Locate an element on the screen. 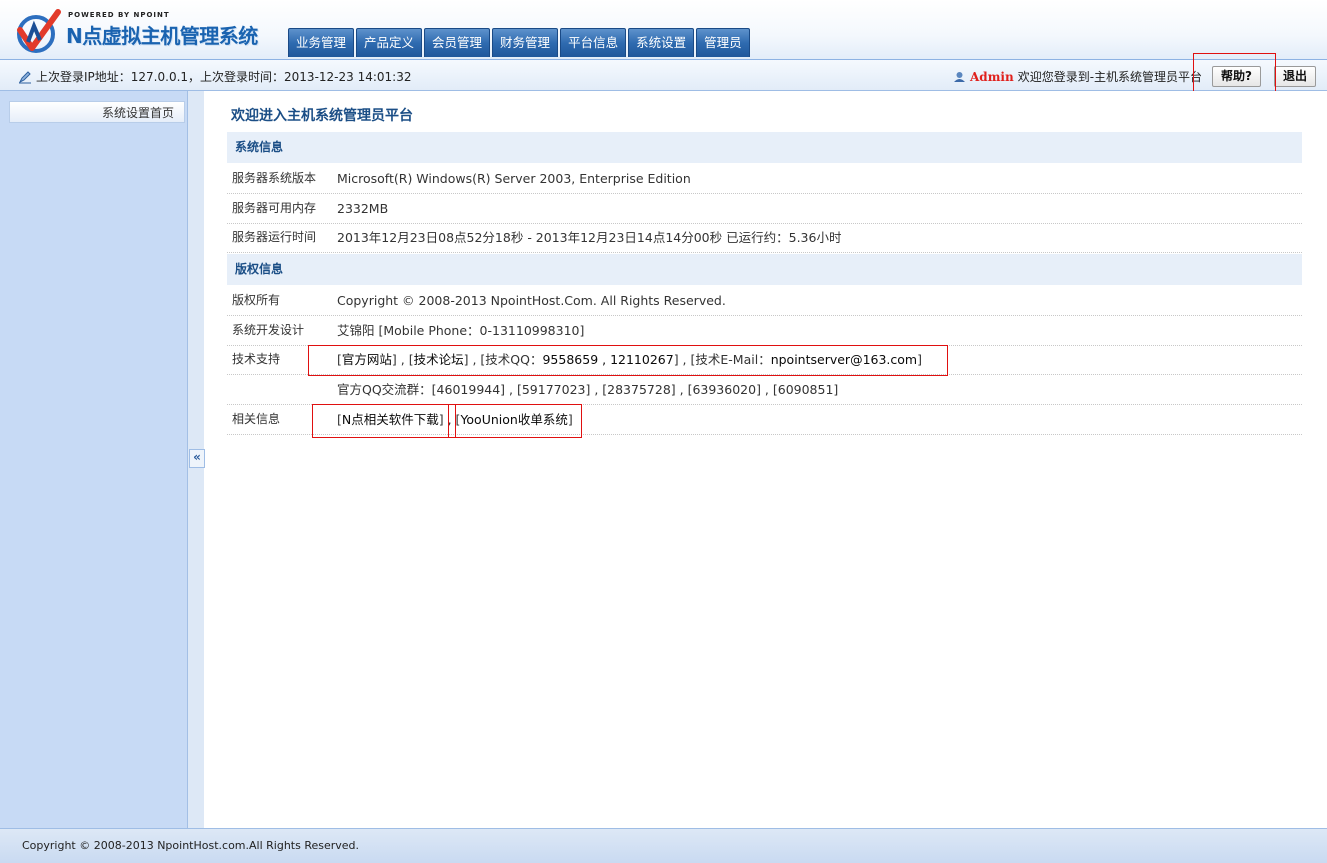 The image size is (1327, 863). nav-tab-business: 业务管理 is located at coordinates (321, 42).